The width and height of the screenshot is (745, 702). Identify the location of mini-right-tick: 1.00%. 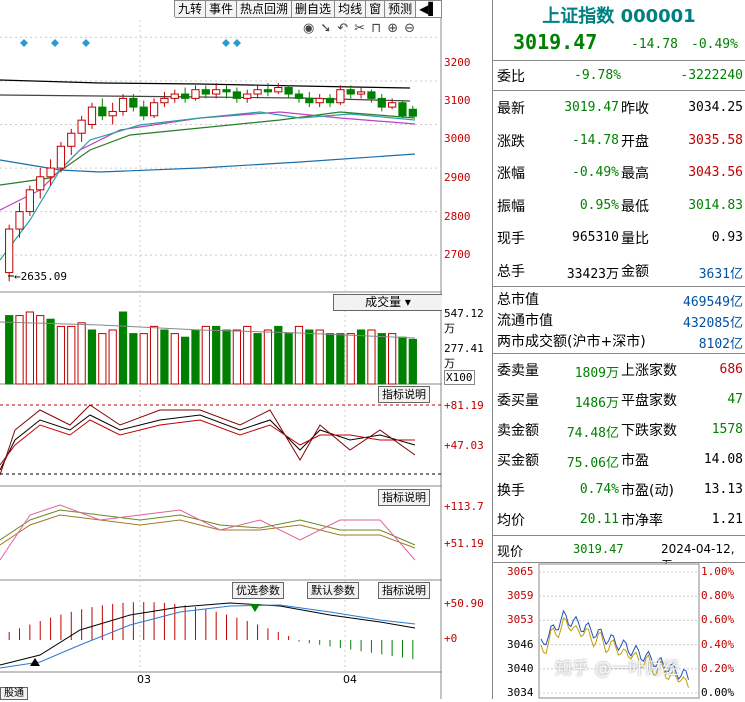
(718, 571).